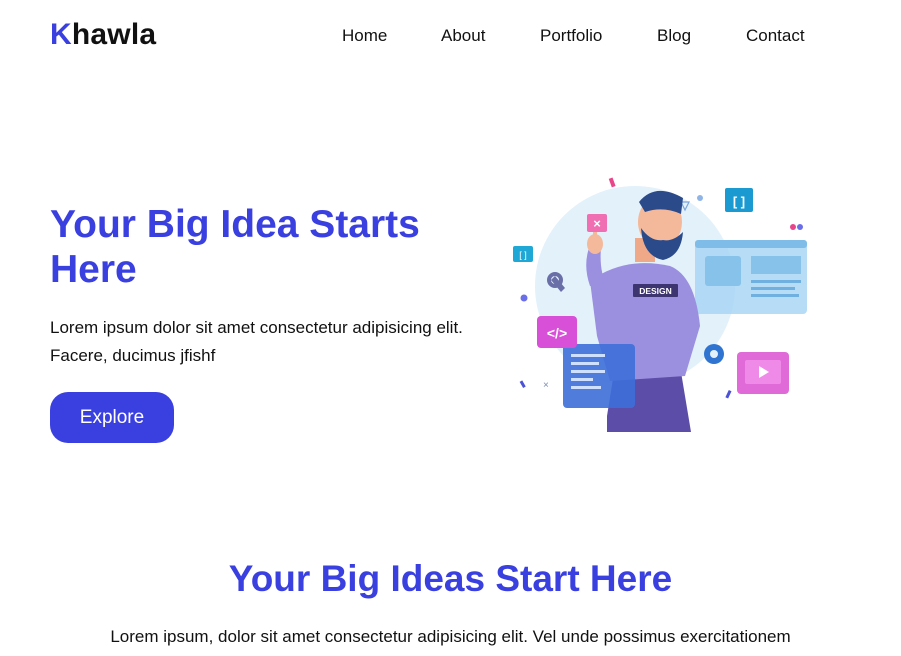  What do you see at coordinates (523, 255) in the screenshot?
I see `small-bracket-badge: [ ]` at bounding box center [523, 255].